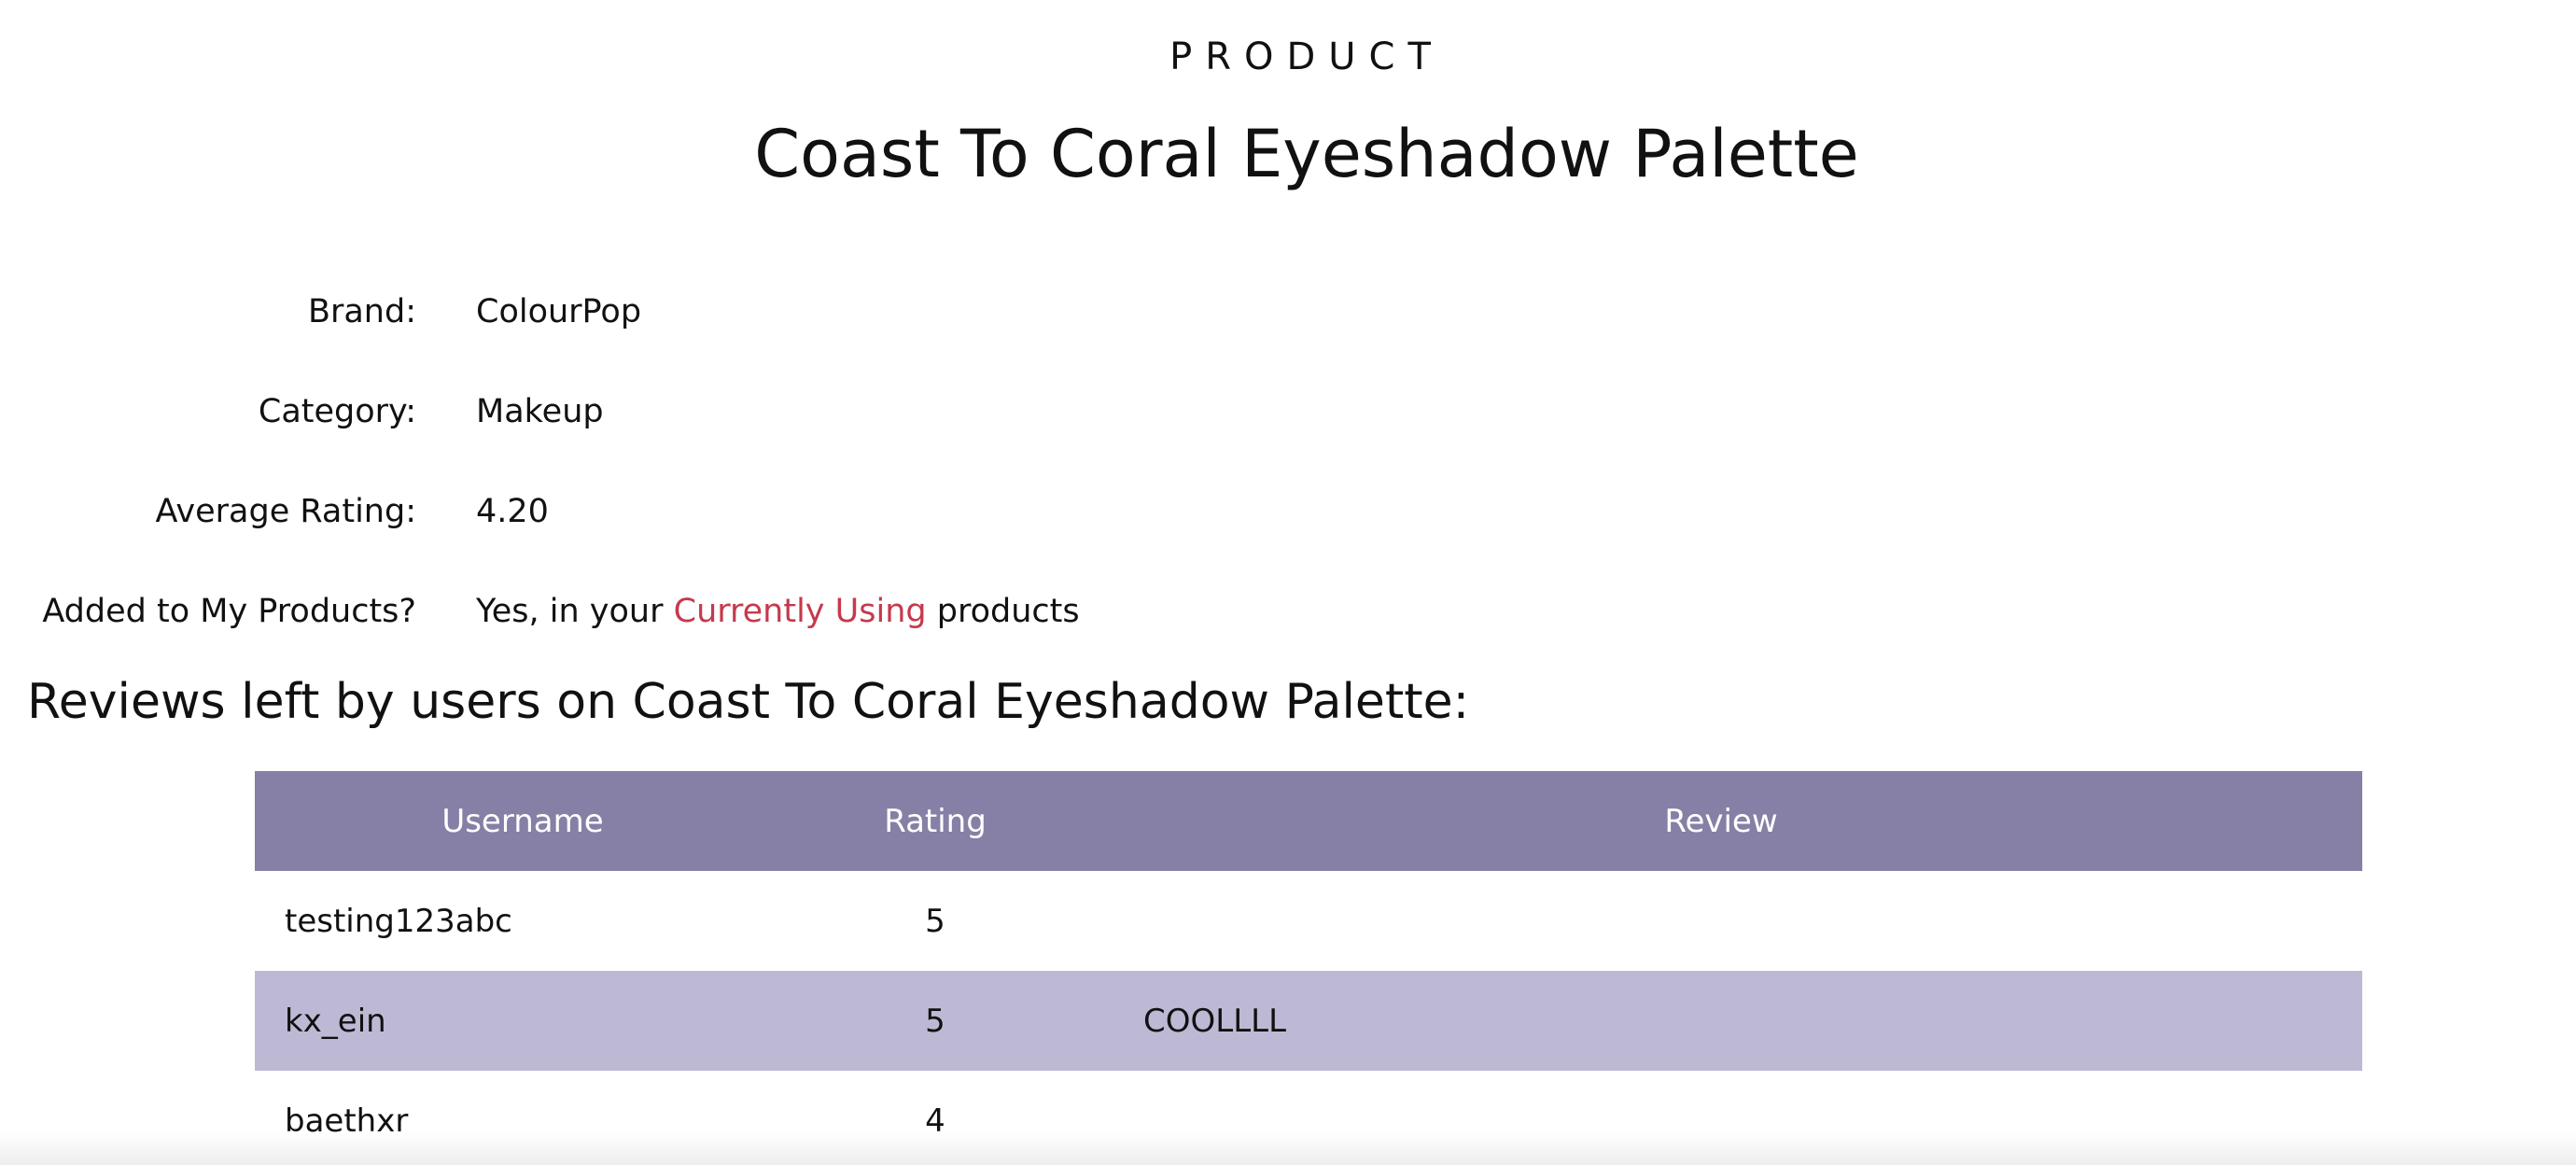 This screenshot has height=1165, width=2576. What do you see at coordinates (653, 311) in the screenshot?
I see `detail-brand: Brand: ColourPop` at bounding box center [653, 311].